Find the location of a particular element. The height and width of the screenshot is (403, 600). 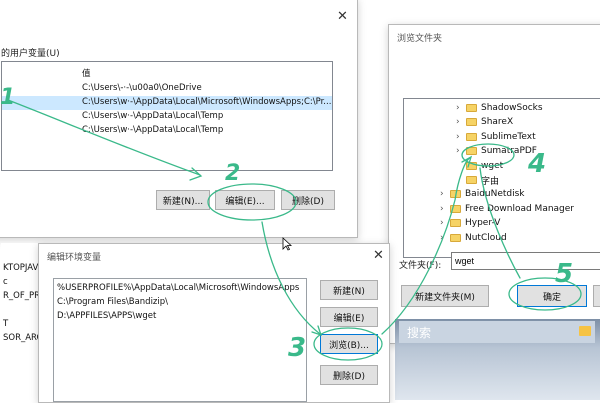

folder-input is located at coordinates (525, 261).